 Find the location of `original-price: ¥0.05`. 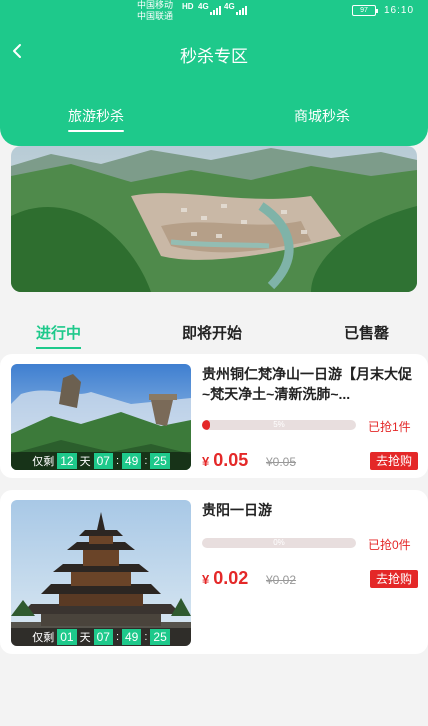

original-price: ¥0.05 is located at coordinates (281, 462).